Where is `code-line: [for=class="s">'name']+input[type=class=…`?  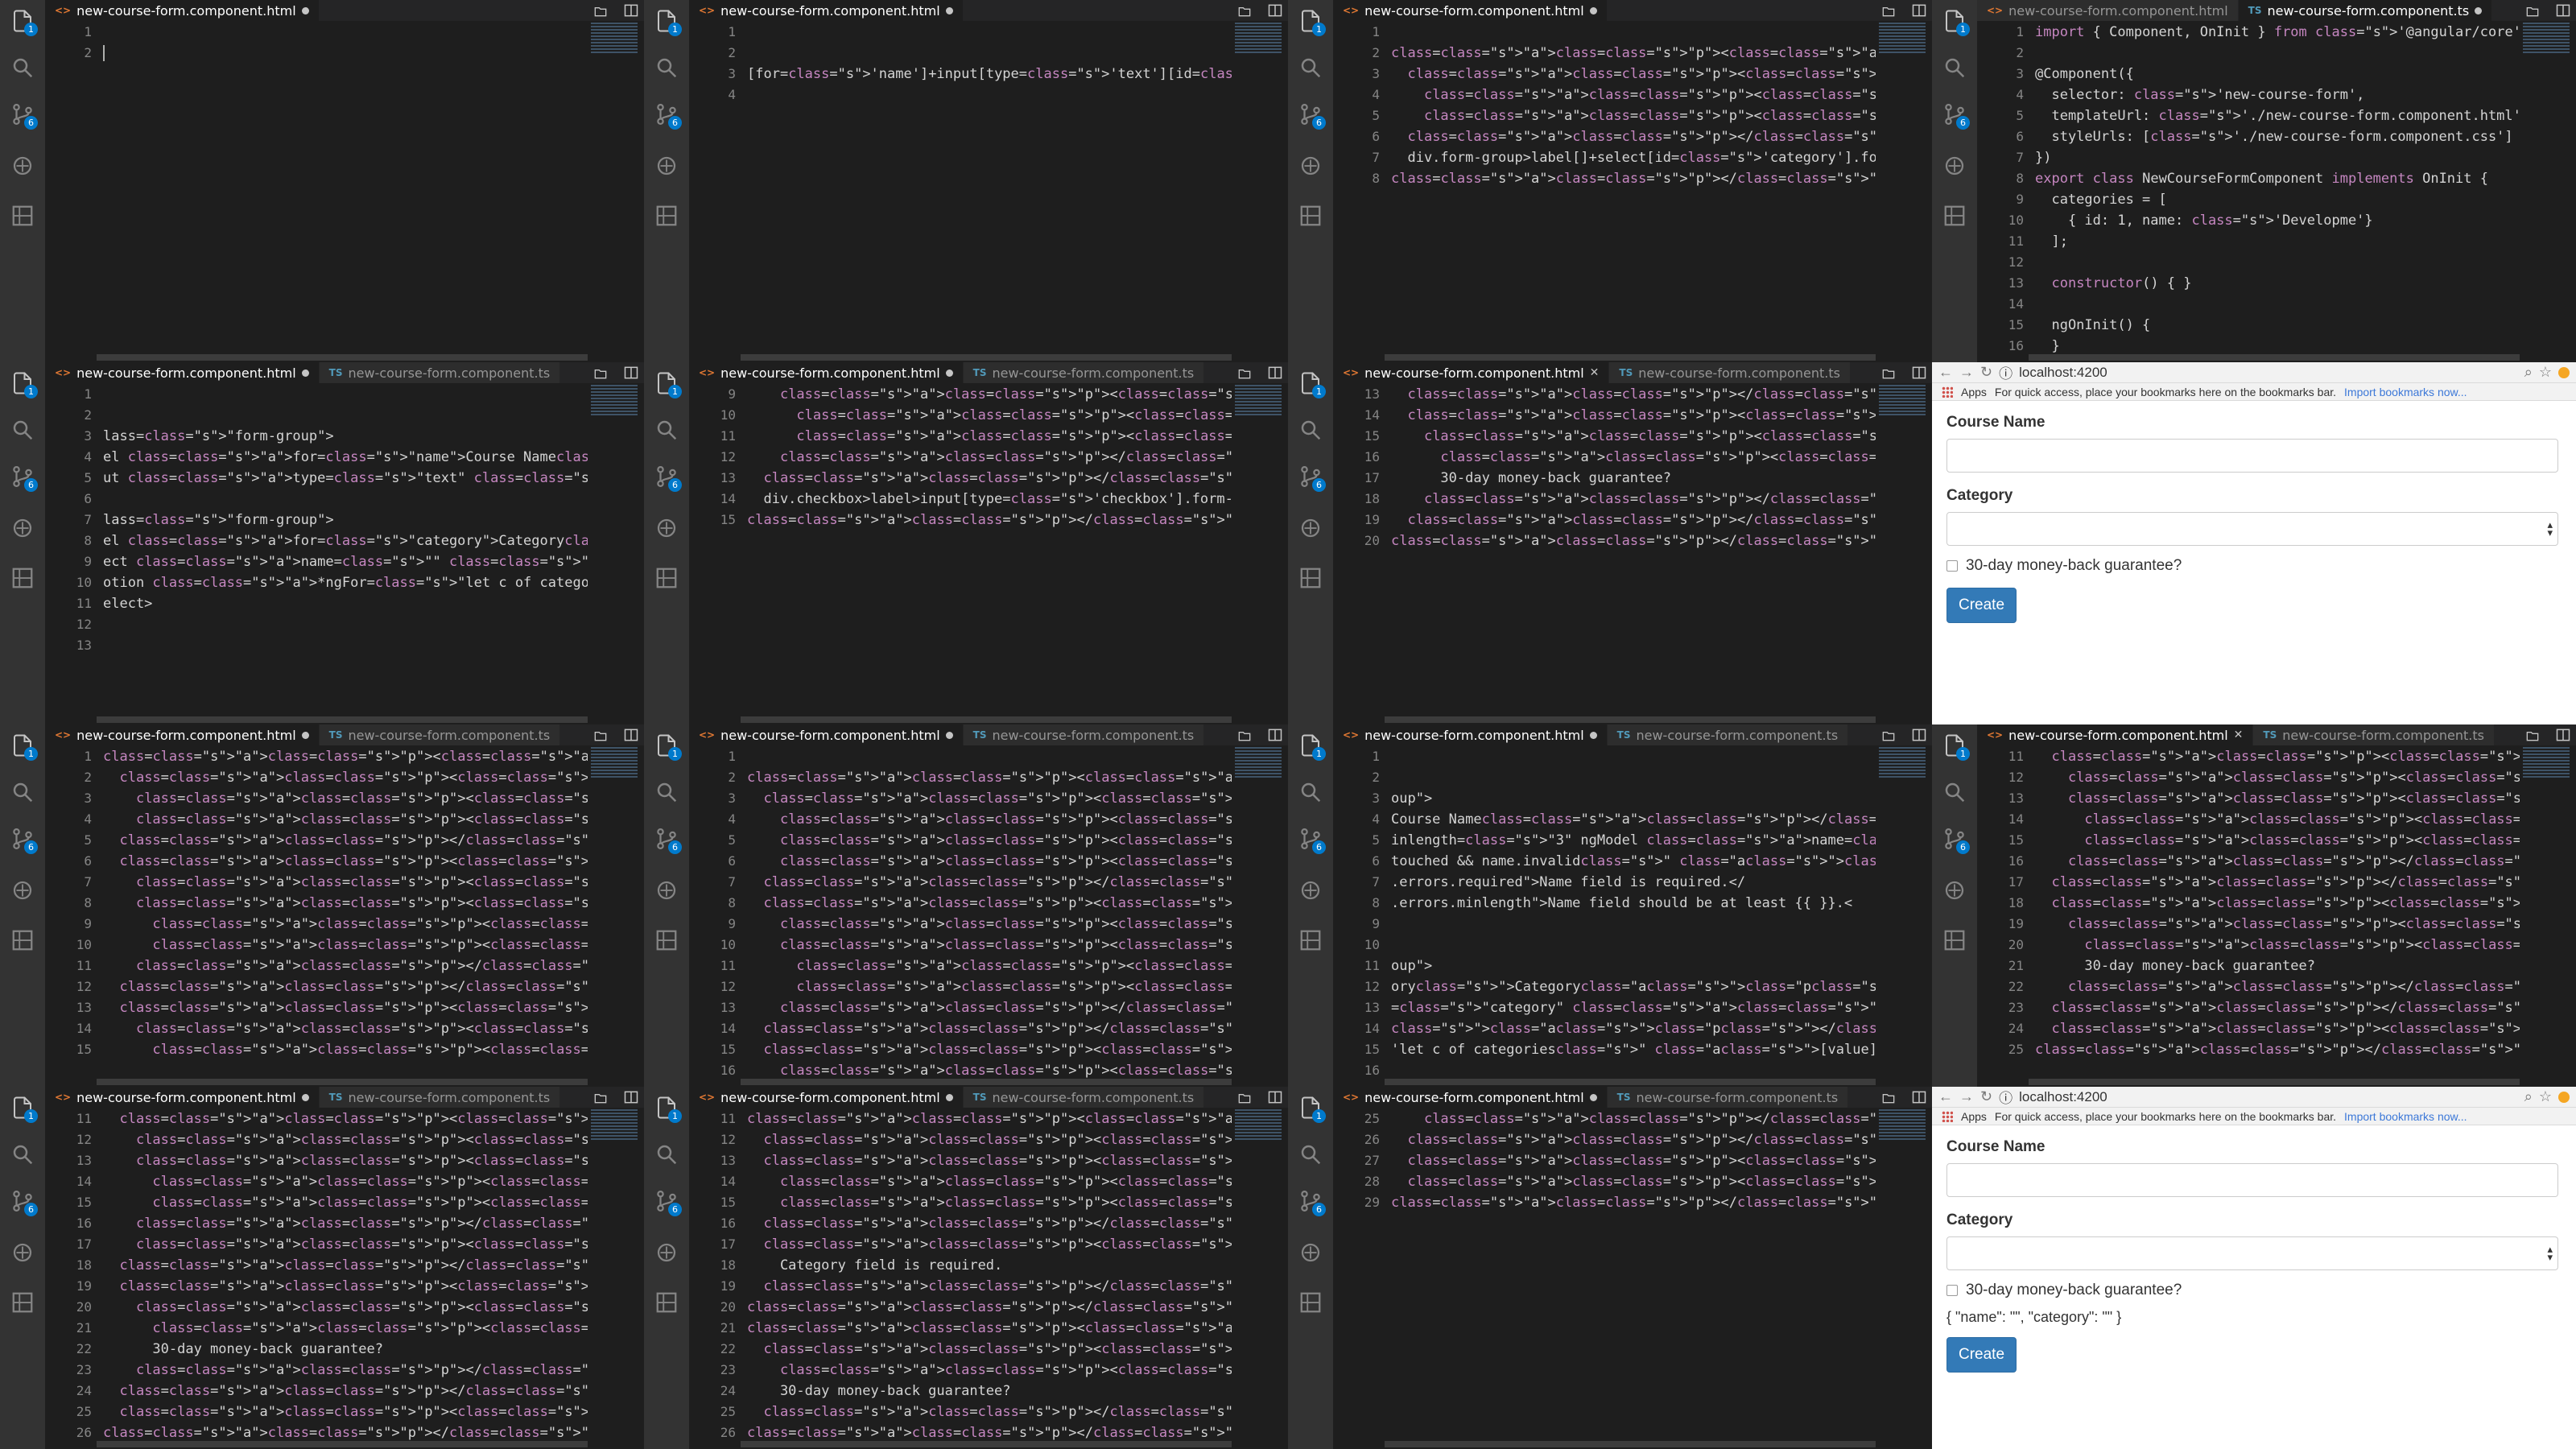
code-line: [for=class="s">'name']+input[type=class=… is located at coordinates (989, 74).